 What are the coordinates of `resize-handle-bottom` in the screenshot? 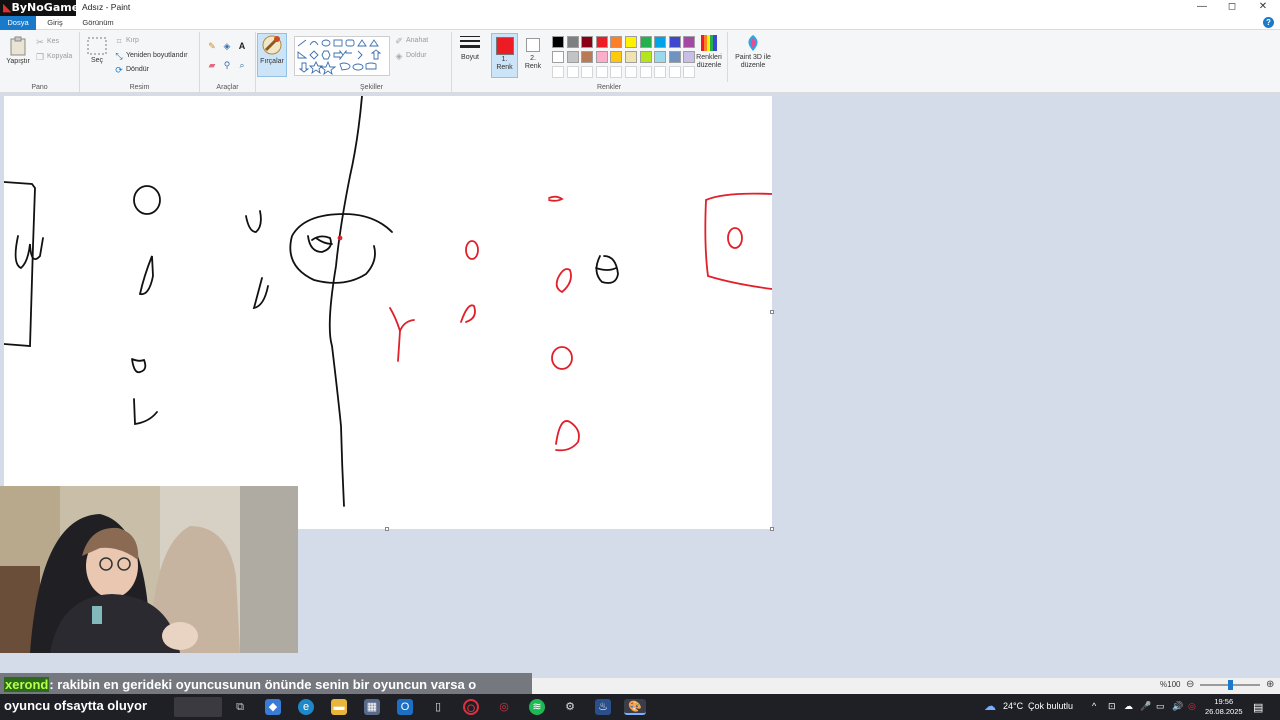 It's located at (387, 529).